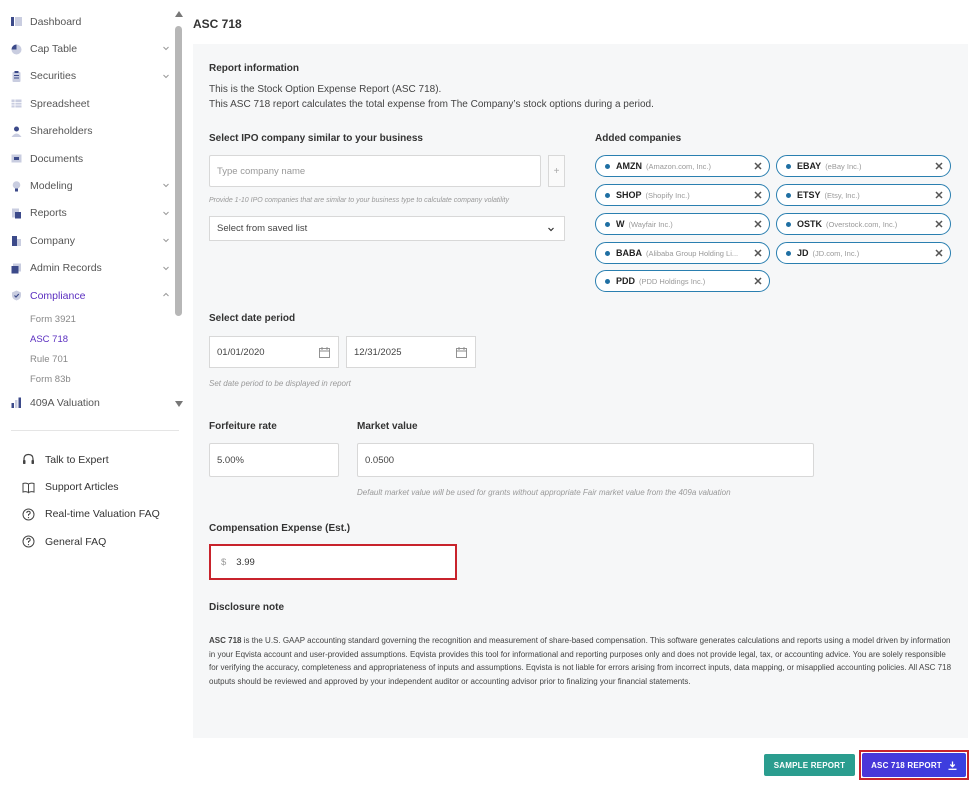  Describe the element at coordinates (629, 253) in the screenshot. I see `chip-ticker: BABA` at that location.